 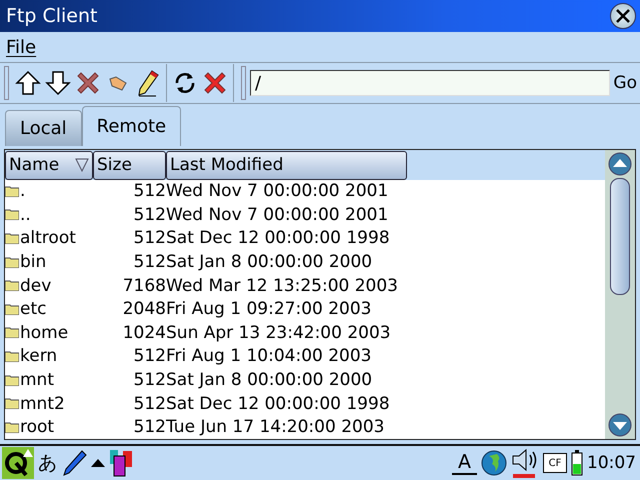 I want to click on up-arrow-icon, so click(x=28, y=83).